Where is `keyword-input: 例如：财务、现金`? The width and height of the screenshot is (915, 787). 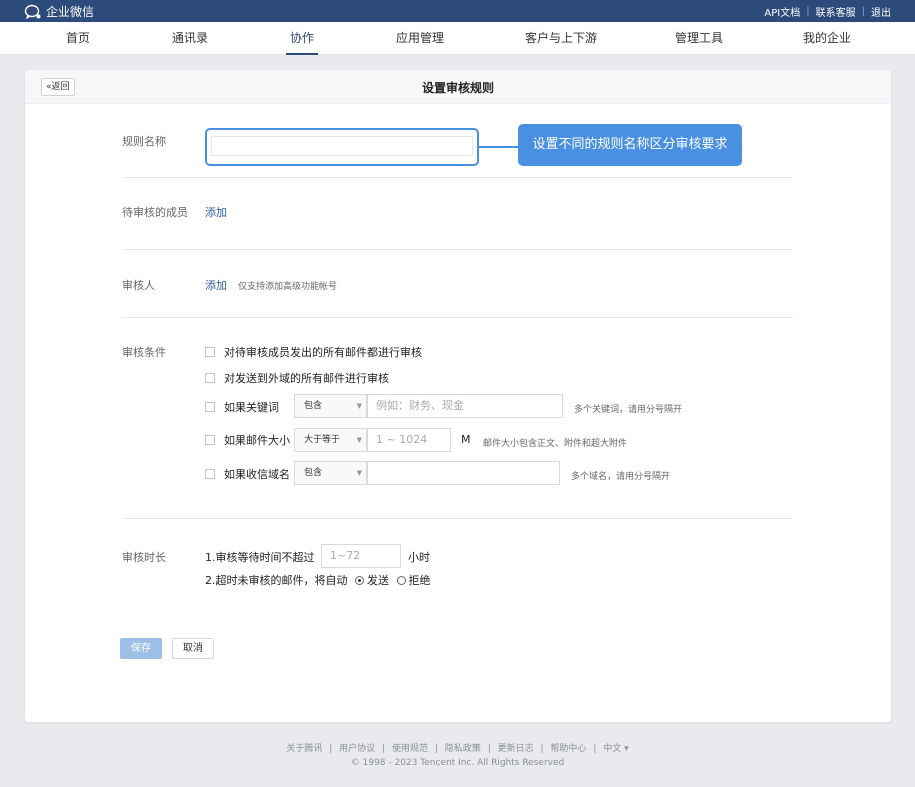
keyword-input: 例如：财务、现金 is located at coordinates (465, 406).